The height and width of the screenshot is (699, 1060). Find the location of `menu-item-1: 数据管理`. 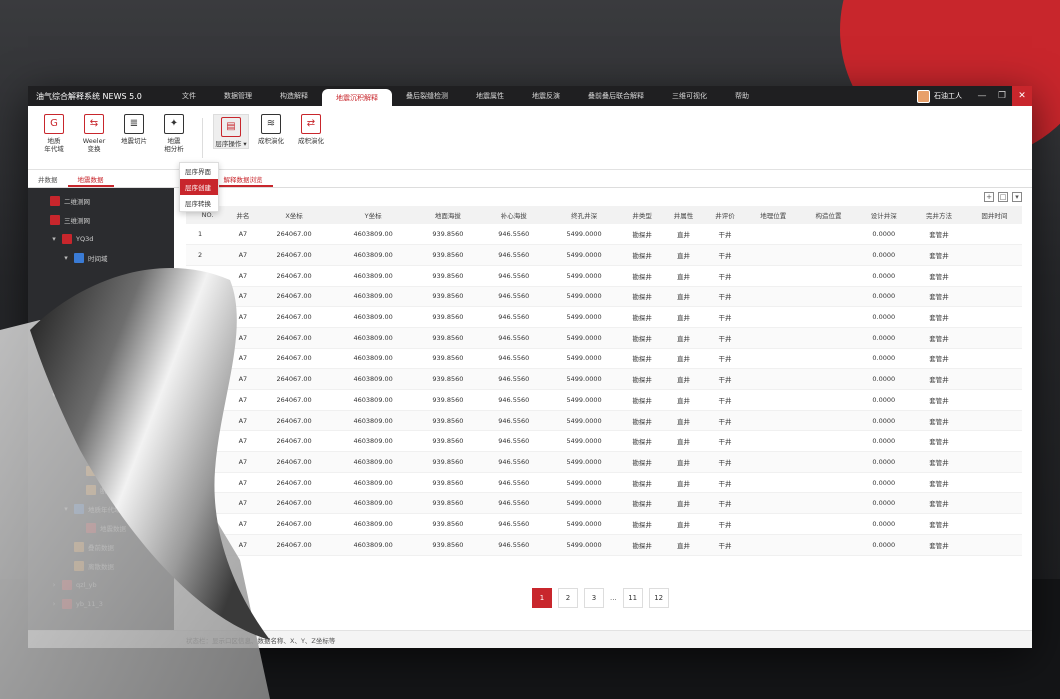

menu-item-1: 数据管理 is located at coordinates (238, 96).